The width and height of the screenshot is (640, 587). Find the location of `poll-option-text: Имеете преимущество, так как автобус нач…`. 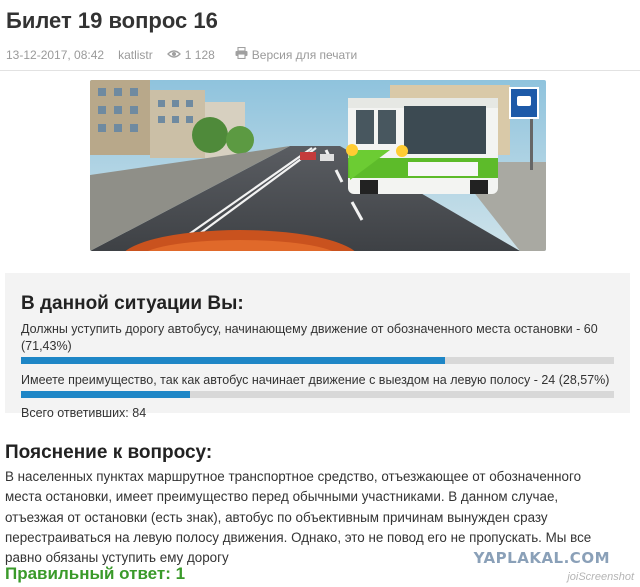

poll-option-text: Имеете преимущество, так как автобус нач… is located at coordinates (315, 380).